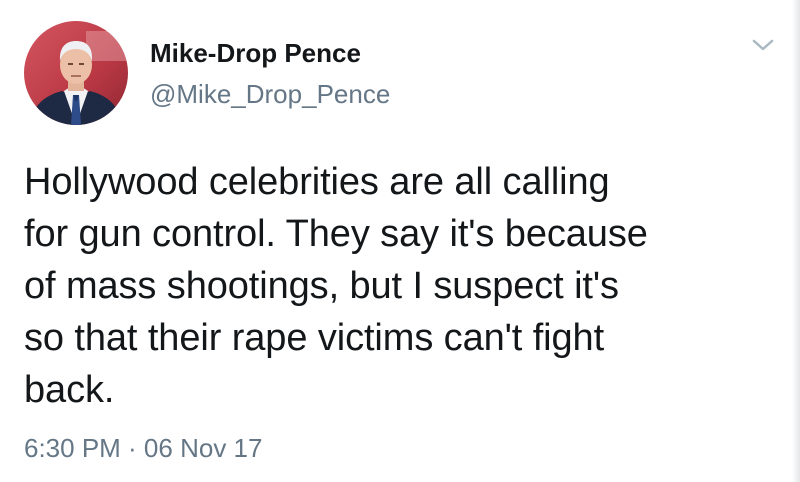 This screenshot has height=482, width=800. I want to click on display-name: Mike-Drop Pence, so click(270, 53).